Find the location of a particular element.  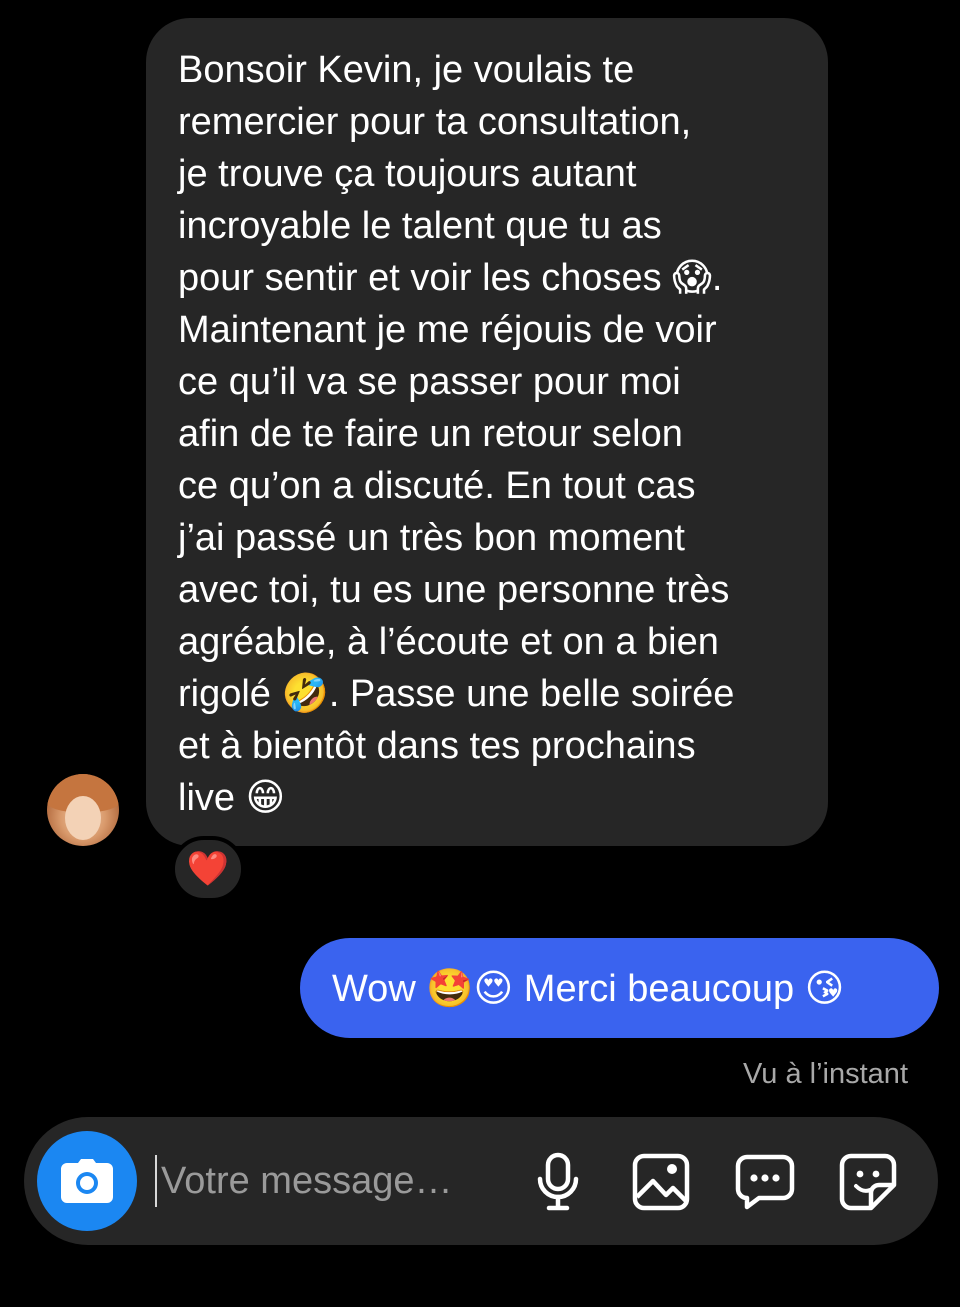

sticker-icon is located at coordinates (868, 1182).